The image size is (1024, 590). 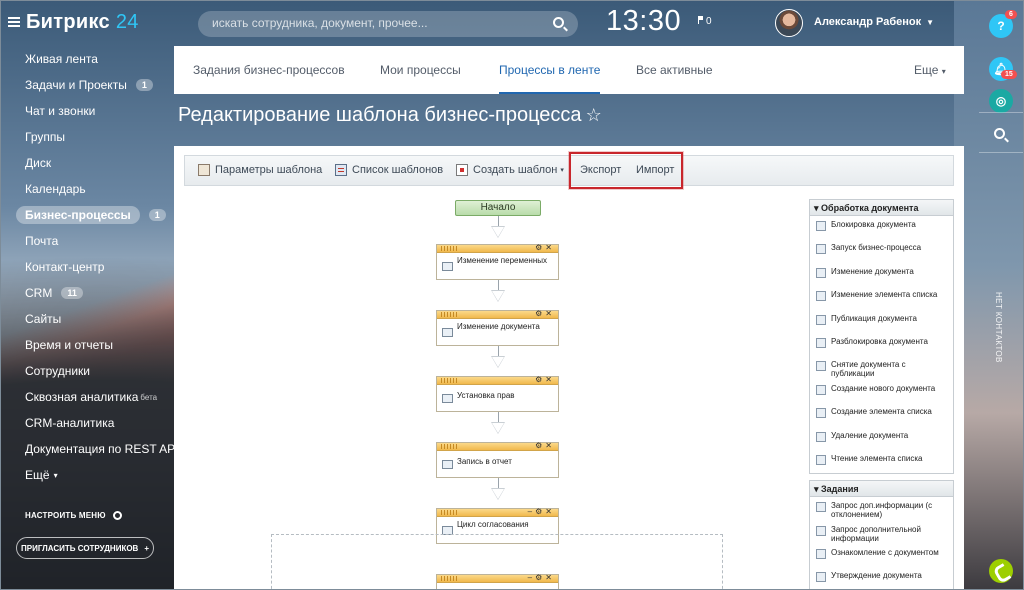 I want to click on tab-all-active: Все активные, so click(x=674, y=70).